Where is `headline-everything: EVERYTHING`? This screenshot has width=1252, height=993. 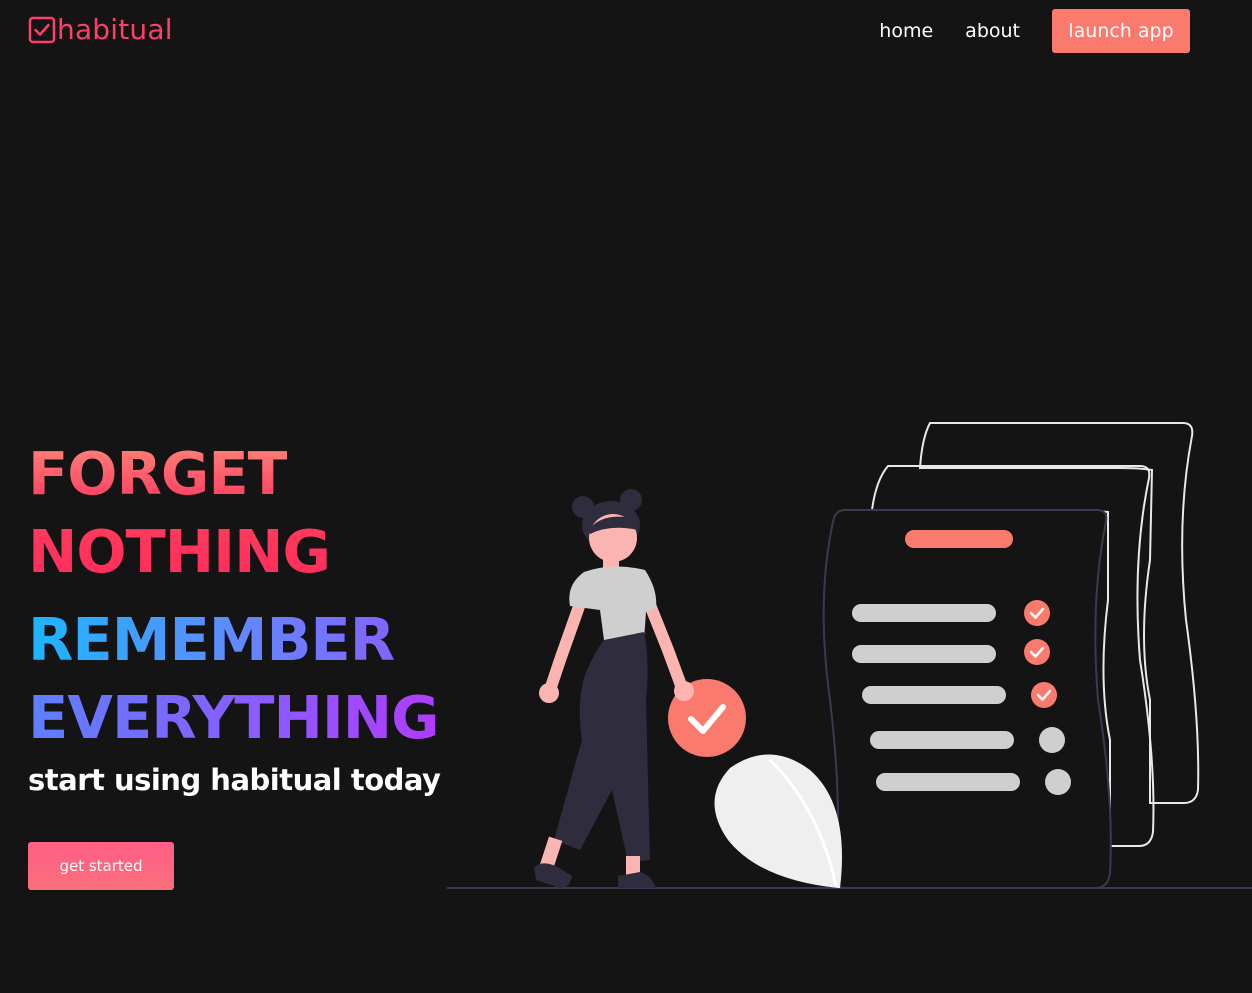
headline-everything: EVERYTHING is located at coordinates (234, 718).